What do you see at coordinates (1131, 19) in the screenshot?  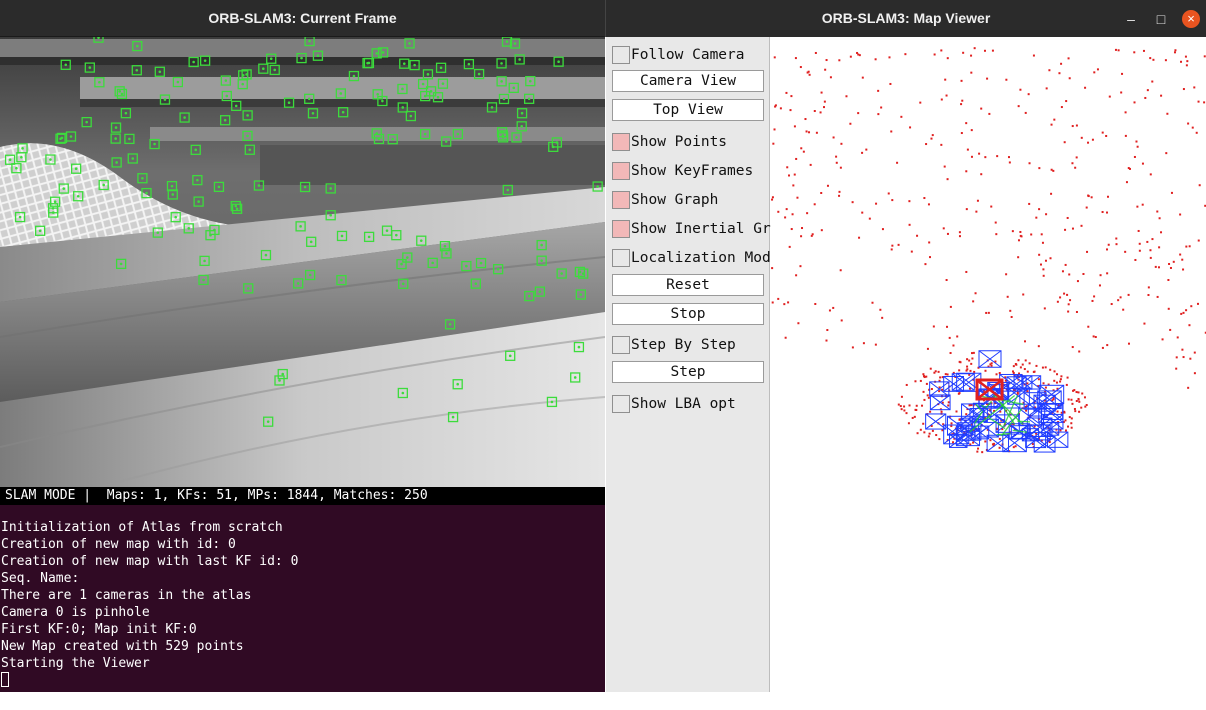 I see `minimize-icon: –` at bounding box center [1131, 19].